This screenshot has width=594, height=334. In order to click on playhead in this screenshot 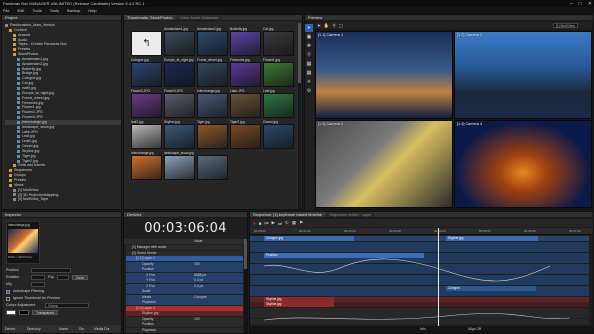, I will do `click(438, 277)`.